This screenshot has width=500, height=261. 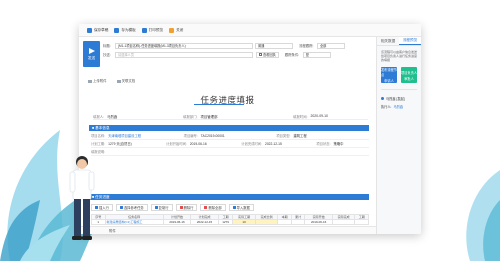 I want to click on delete-all-button: 删除全部, so click(x=213, y=207).